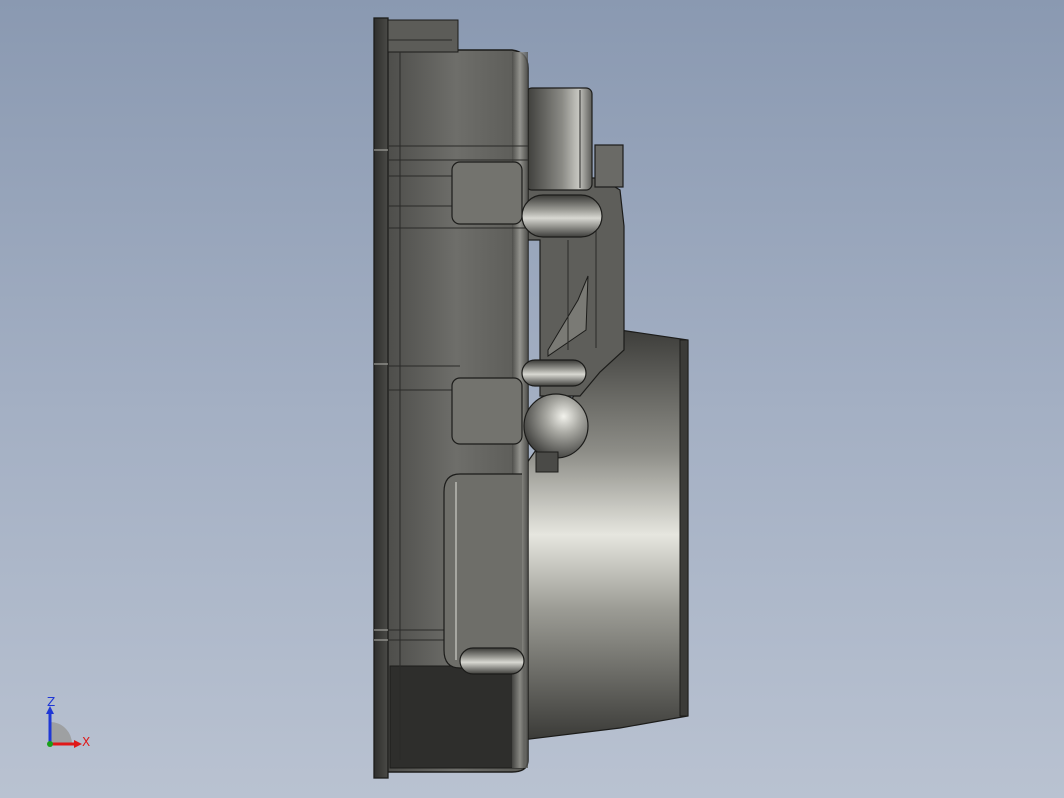  What do you see at coordinates (554, 373) in the screenshot?
I see `rod-middle` at bounding box center [554, 373].